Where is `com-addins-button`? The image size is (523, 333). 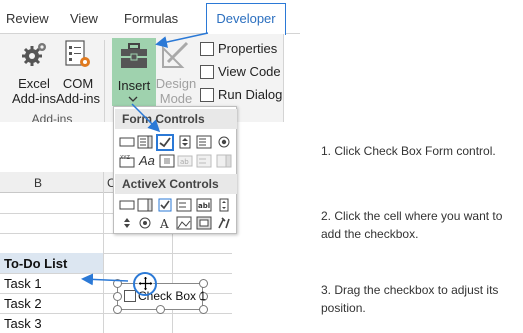 com-addins-button is located at coordinates (78, 55).